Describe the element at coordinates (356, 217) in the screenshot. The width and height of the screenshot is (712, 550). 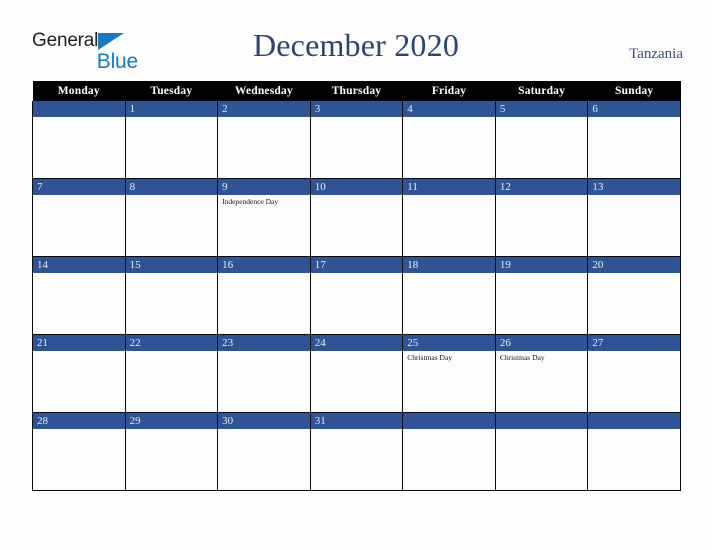
I see `calendar-day-cell: 10` at that location.